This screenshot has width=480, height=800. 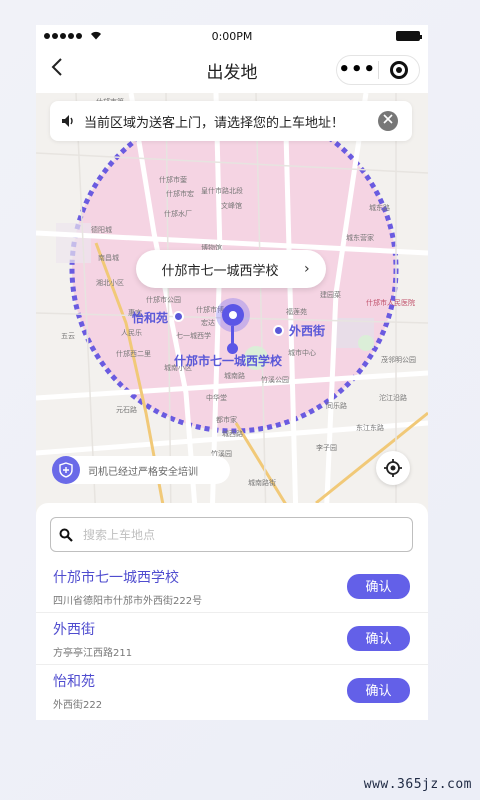 What do you see at coordinates (56, 67) in the screenshot?
I see `chevron-left-icon` at bounding box center [56, 67].